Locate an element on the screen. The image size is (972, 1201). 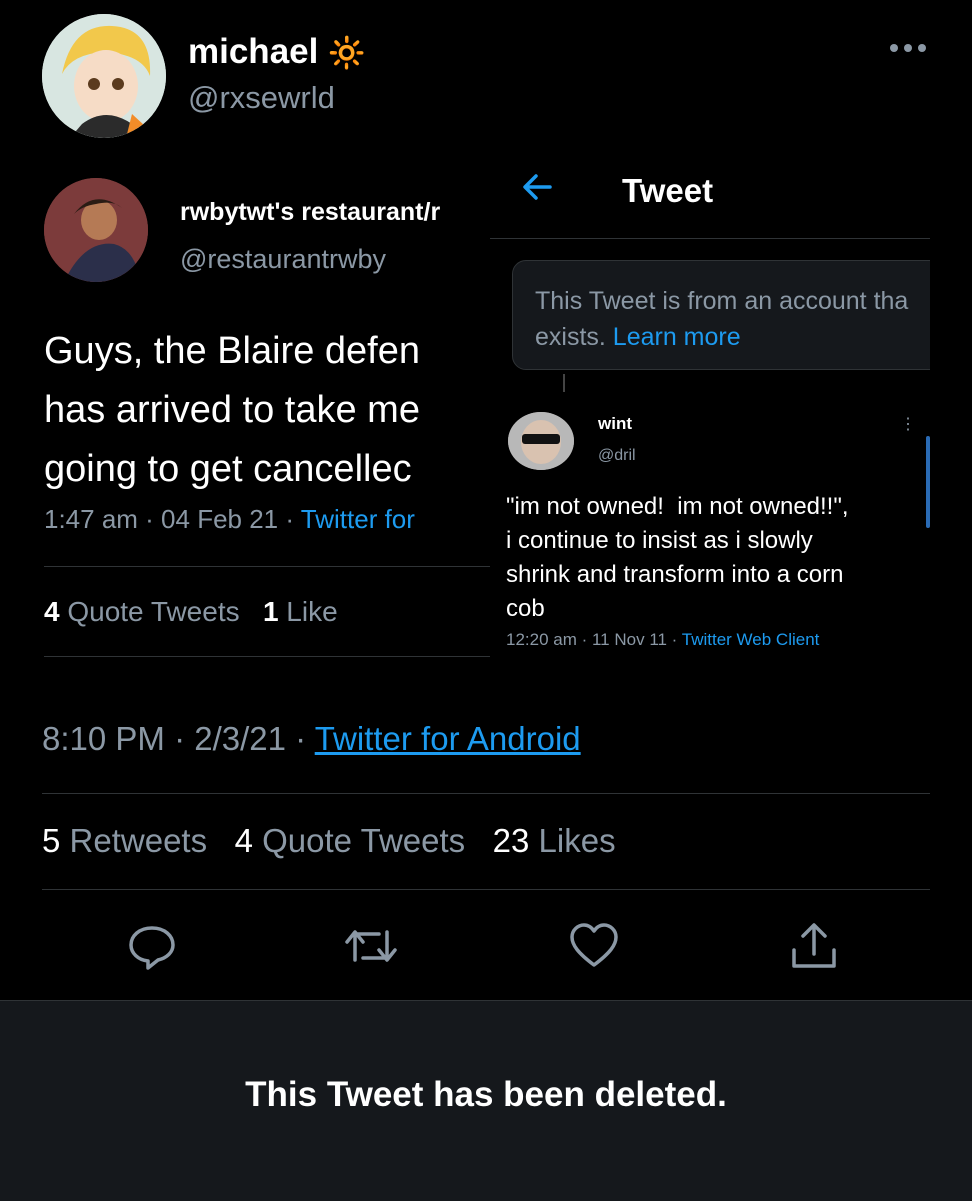
quoted-tweet-meta: 1:47 am · 04 Feb 21 · Twitter for is located at coordinates (229, 519).